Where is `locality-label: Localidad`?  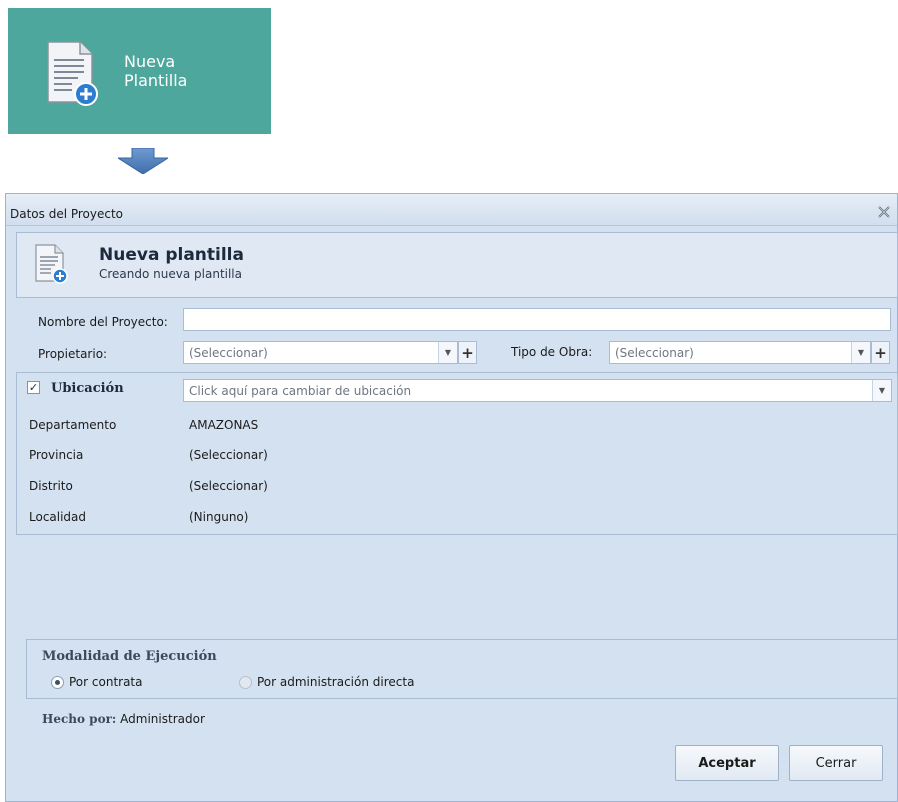
locality-label: Localidad is located at coordinates (58, 517).